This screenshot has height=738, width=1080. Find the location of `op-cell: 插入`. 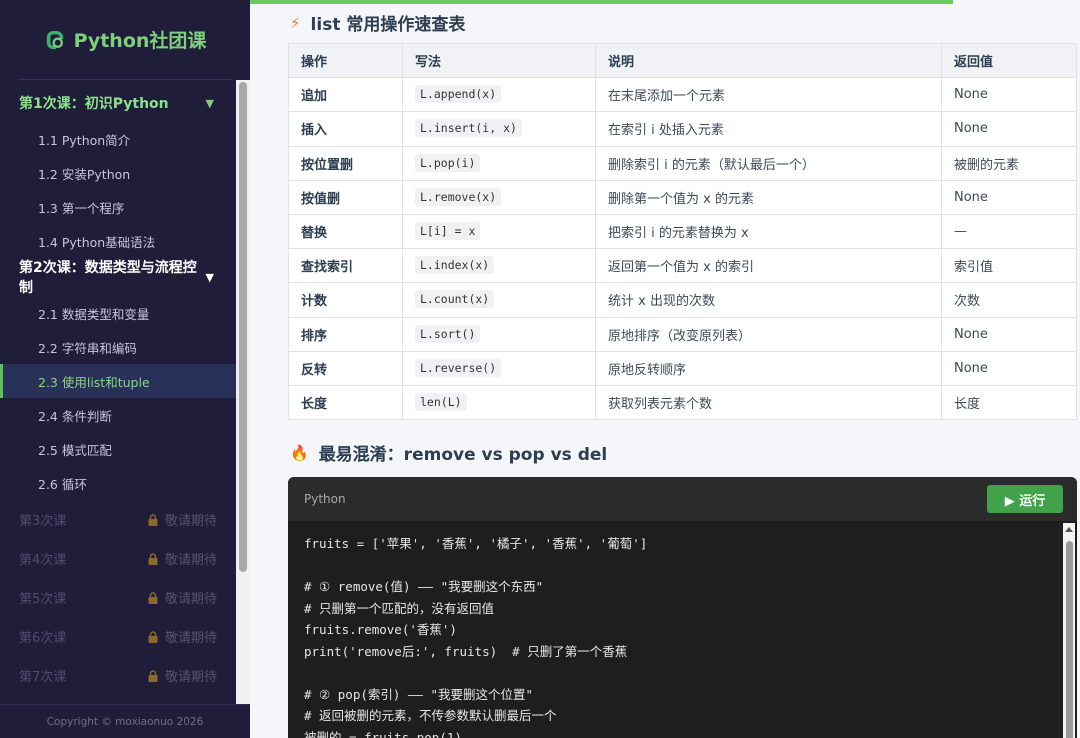

op-cell: 插入 is located at coordinates (345, 129).